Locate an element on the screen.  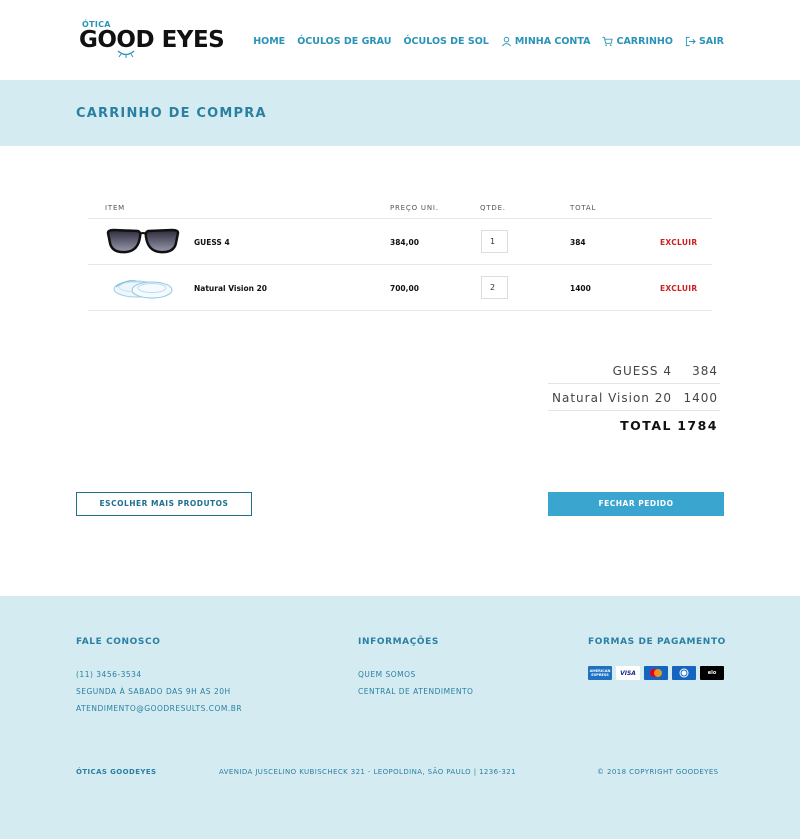
footer-company: ÓTICAS GOODEYES is located at coordinates (116, 772).